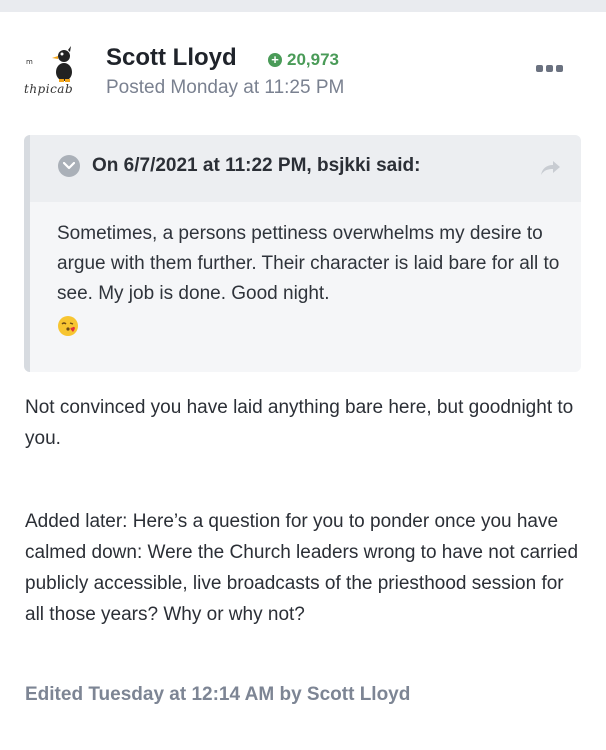 This screenshot has height=750, width=606. What do you see at coordinates (550, 68) in the screenshot?
I see `more-options-button` at bounding box center [550, 68].